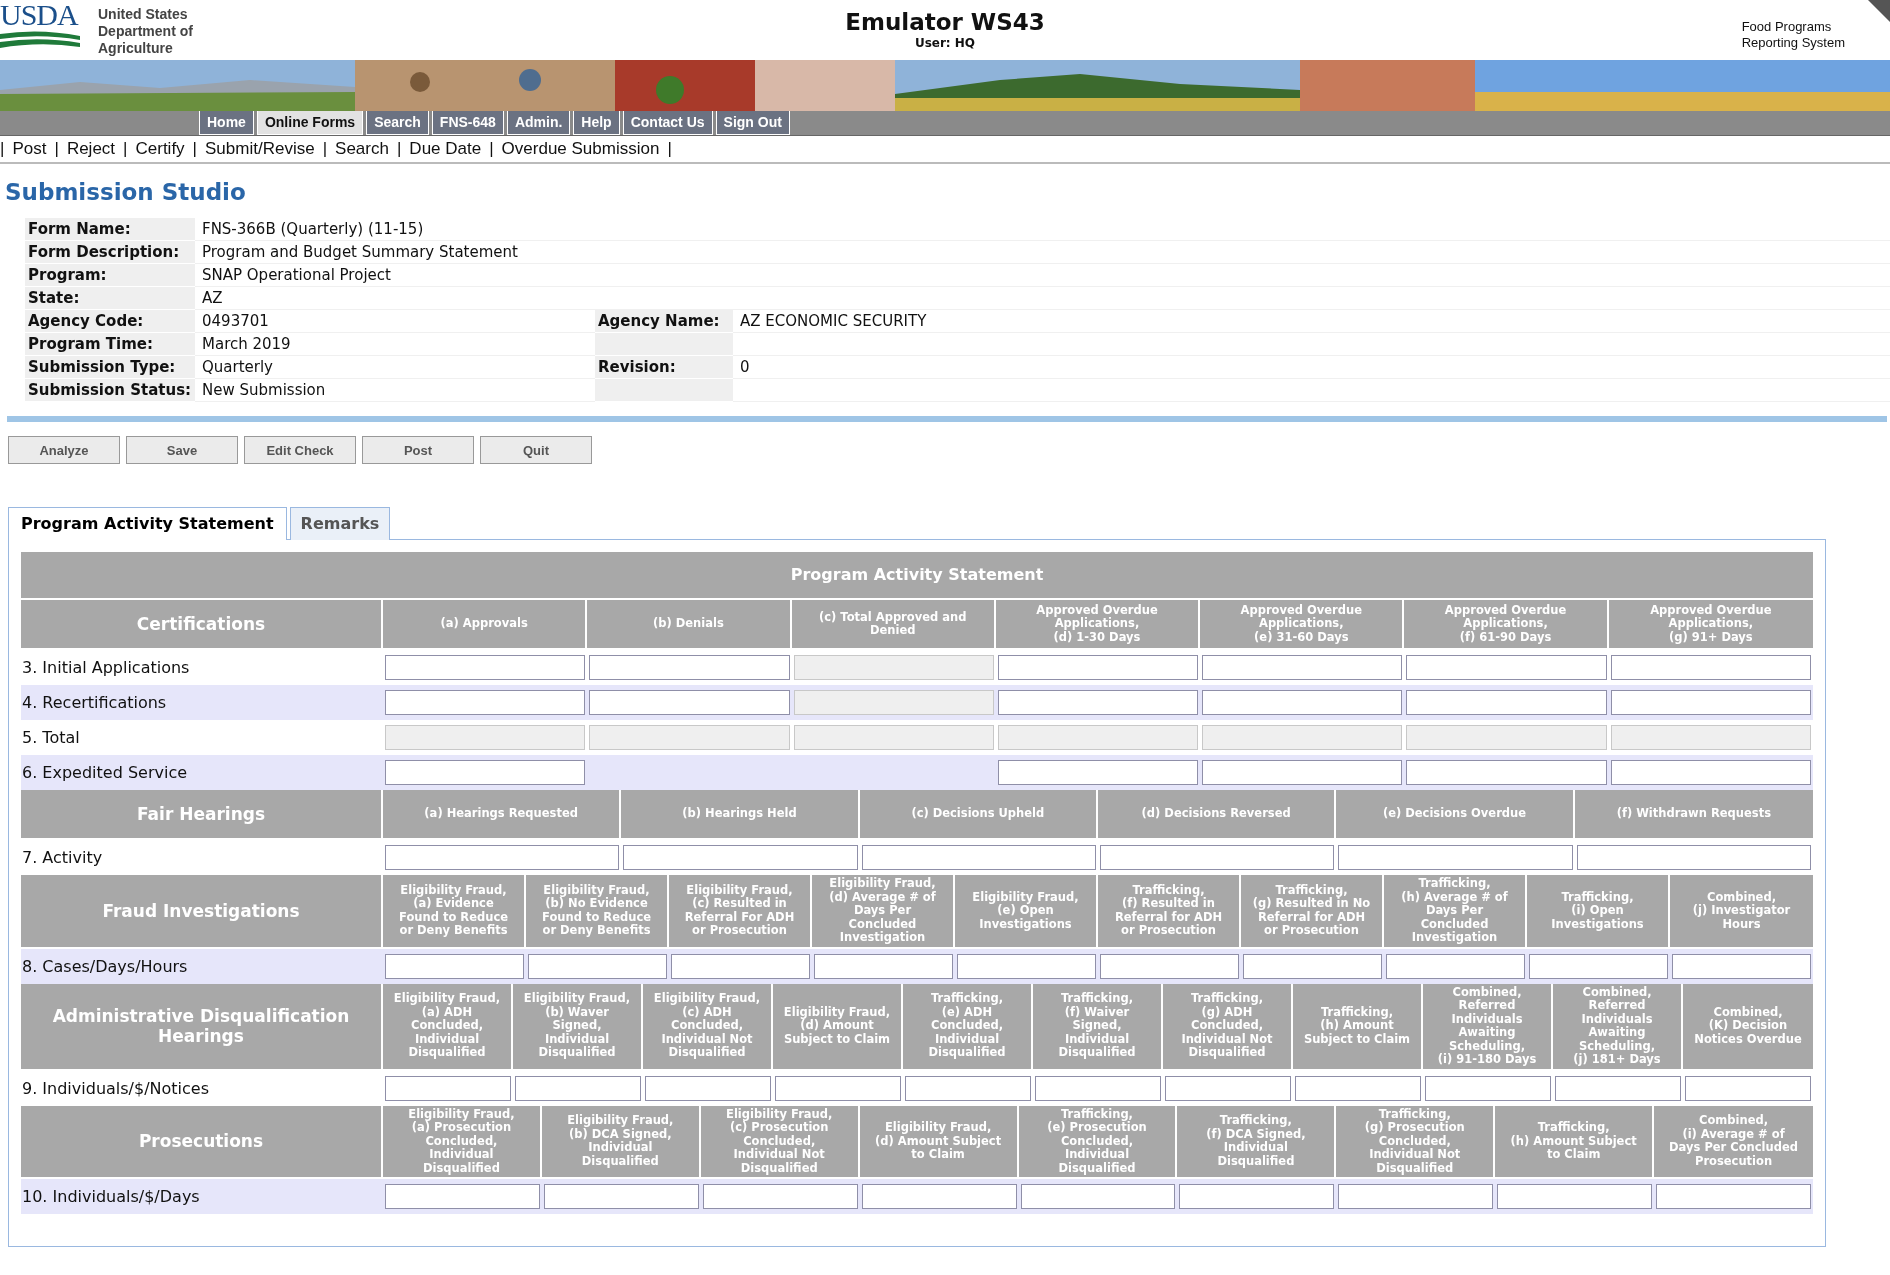 The image size is (1890, 1275). Describe the element at coordinates (1711, 623) in the screenshot. I see `column-header: Approved Overdue Applications, (g) 91+ Days` at that location.